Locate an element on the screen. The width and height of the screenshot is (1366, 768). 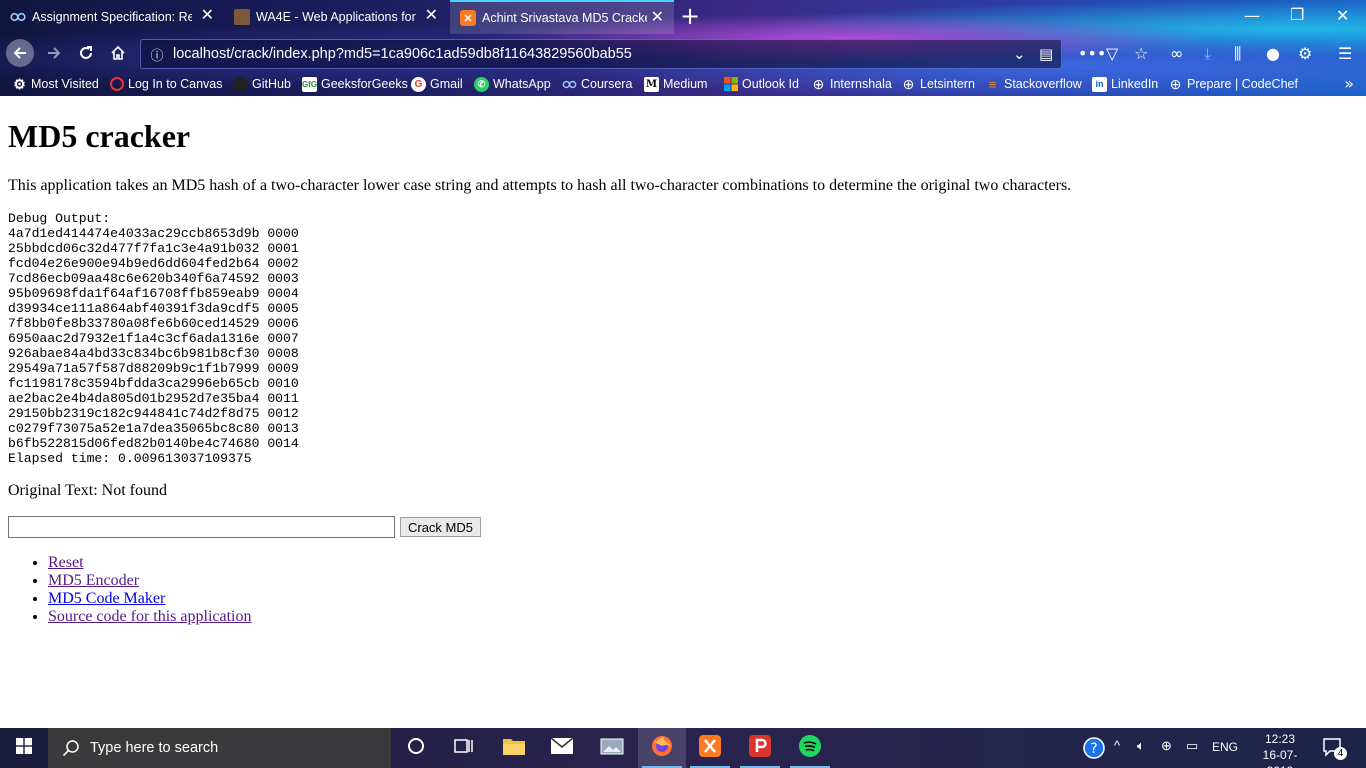
debug-line: 4a7d1ed414474e4033ac29ccb8653d9b is located at coordinates (134, 233).